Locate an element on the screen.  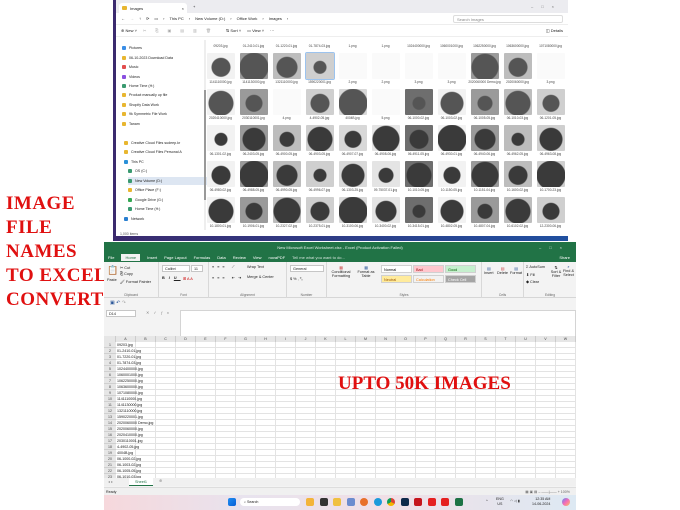
edge-icon is located at coordinates (378, 502).